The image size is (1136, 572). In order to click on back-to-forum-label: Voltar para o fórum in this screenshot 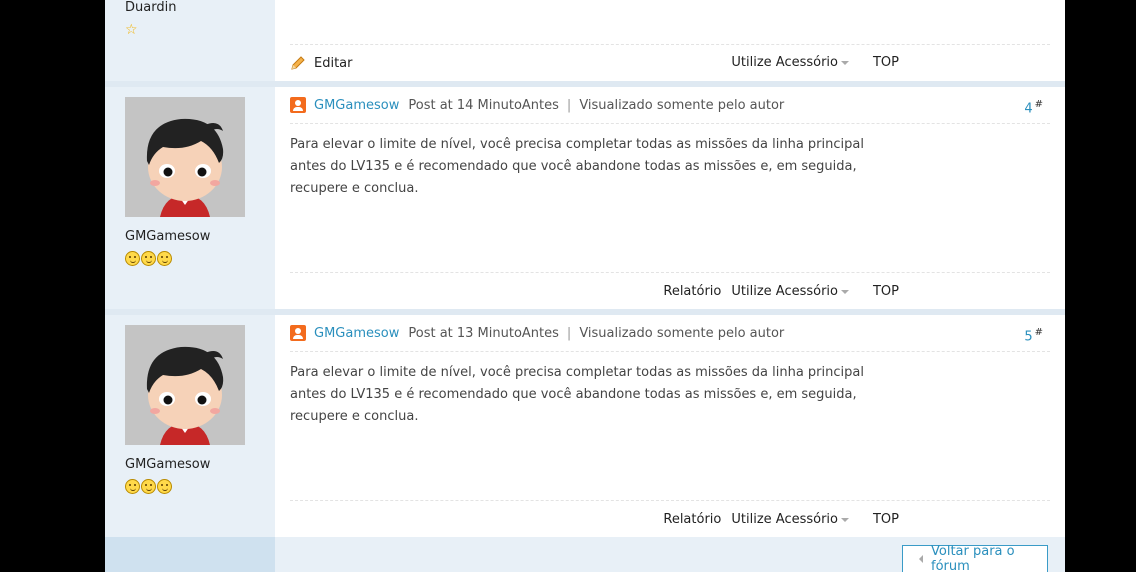, I will do `click(973, 558)`.